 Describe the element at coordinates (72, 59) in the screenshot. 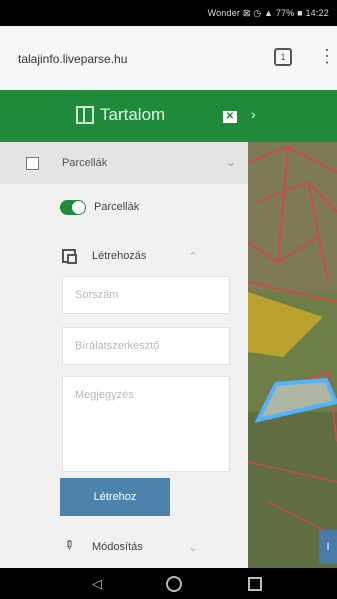

I see `url-text: talajinfo.liveparse.hu` at that location.